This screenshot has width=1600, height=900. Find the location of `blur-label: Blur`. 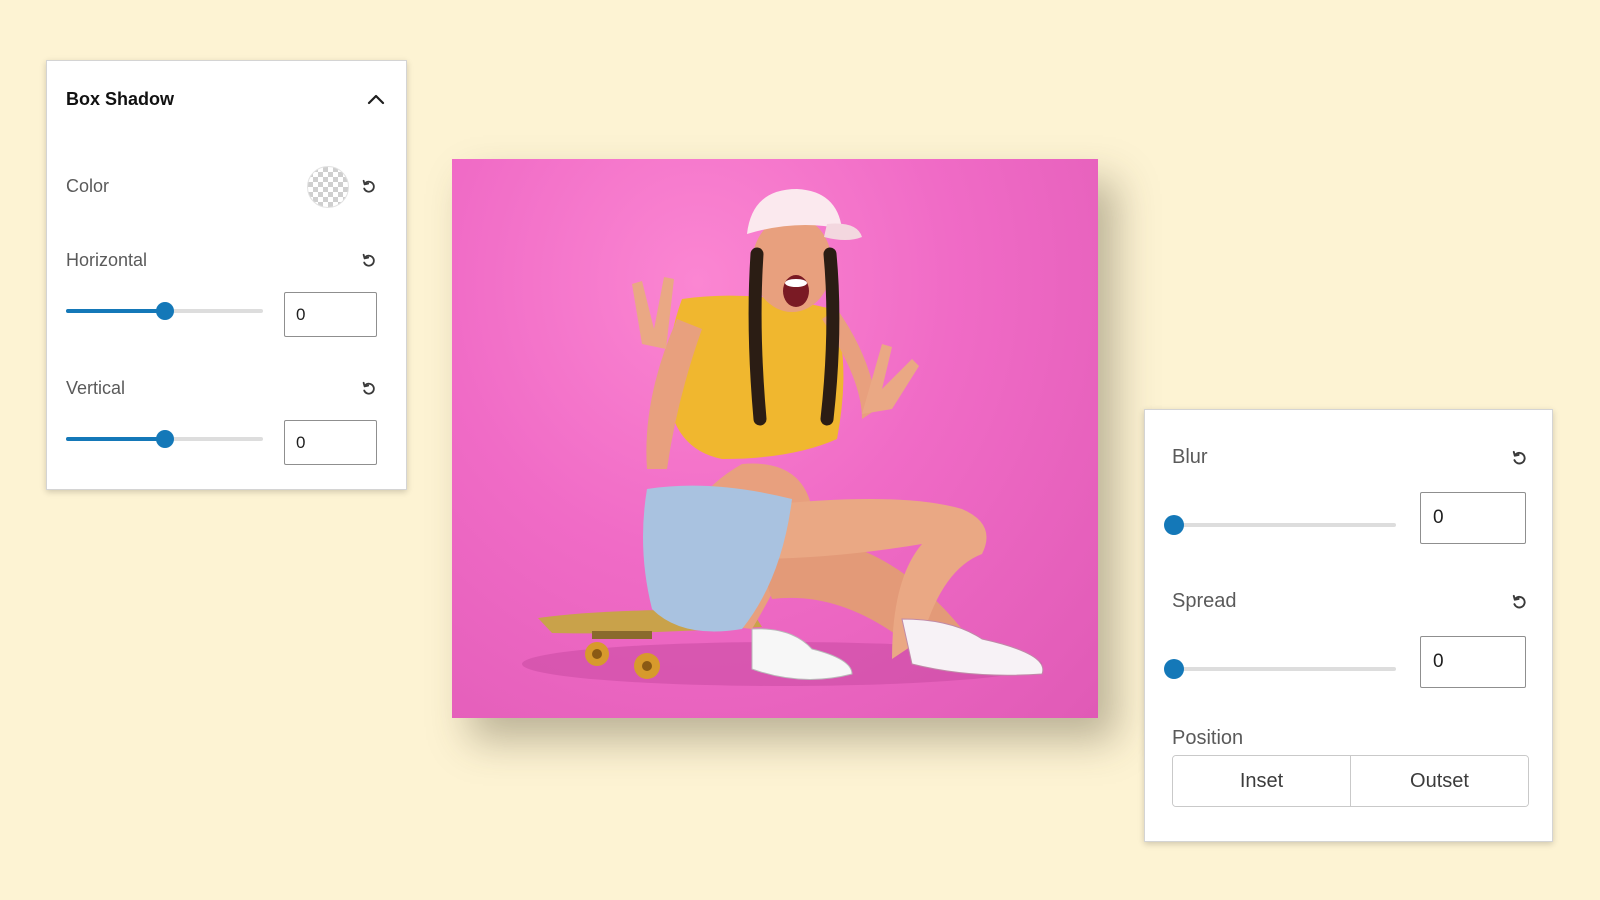

blur-label: Blur is located at coordinates (1190, 457).